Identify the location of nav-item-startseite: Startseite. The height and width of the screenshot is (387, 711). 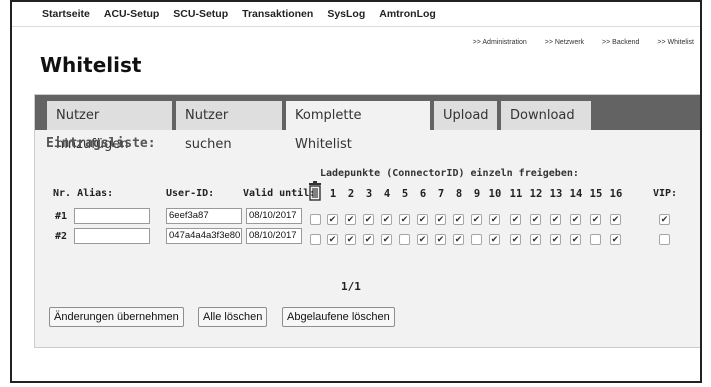
(66, 14).